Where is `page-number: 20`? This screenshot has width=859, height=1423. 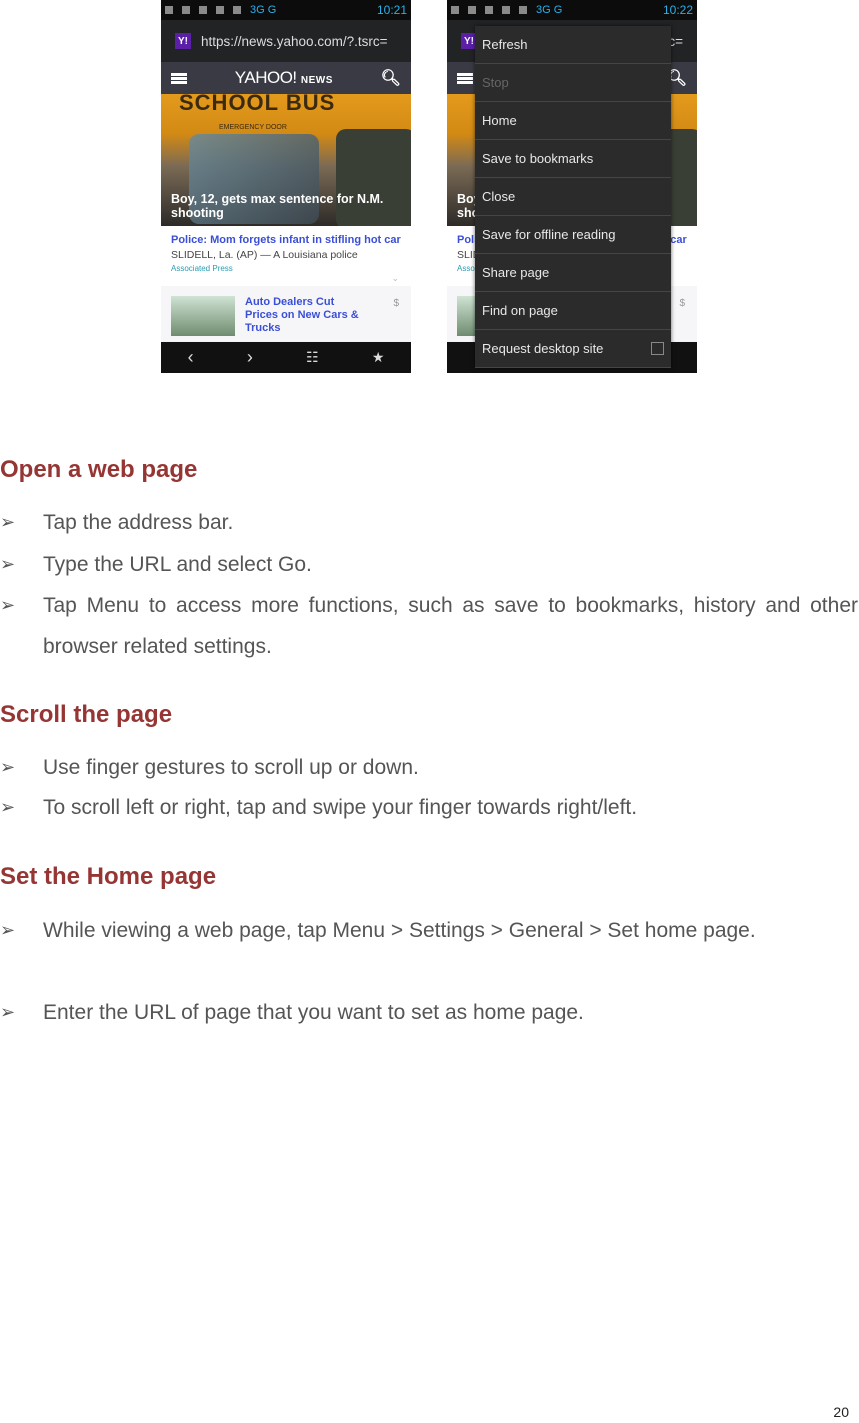 page-number: 20 is located at coordinates (841, 1412).